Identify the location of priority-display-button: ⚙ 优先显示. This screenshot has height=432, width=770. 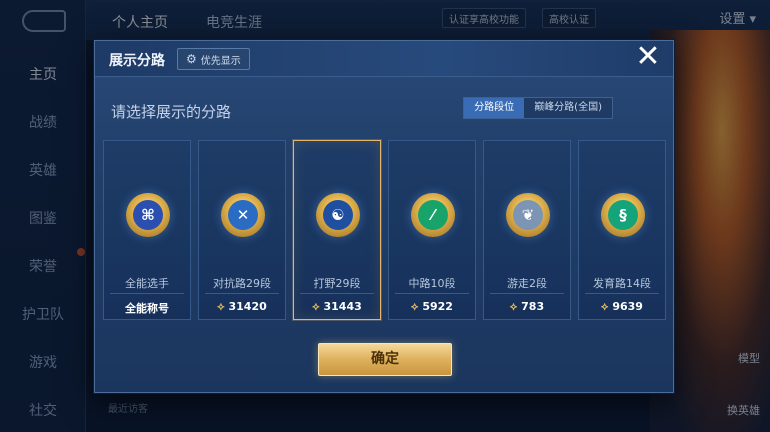
(213, 59).